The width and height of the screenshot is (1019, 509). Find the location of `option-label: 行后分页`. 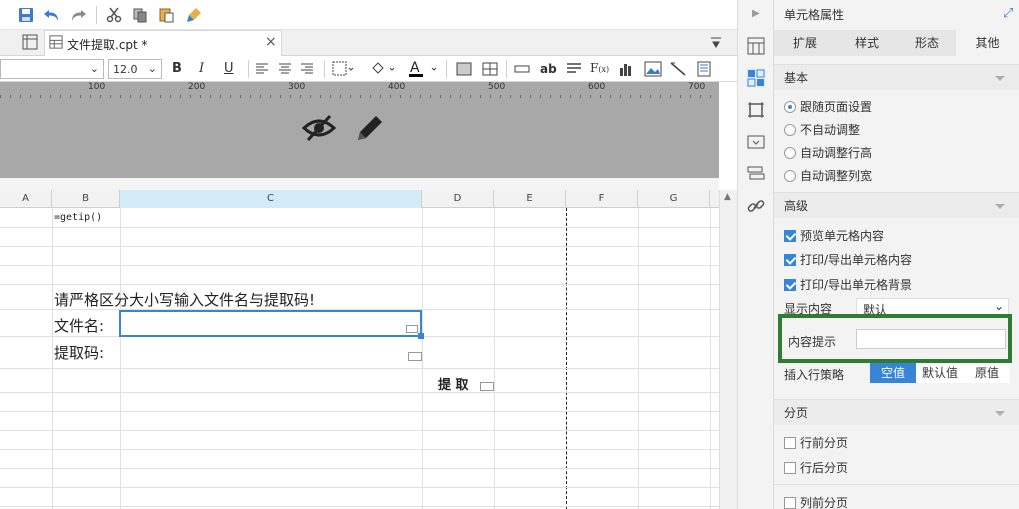

option-label: 行后分页 is located at coordinates (824, 468).